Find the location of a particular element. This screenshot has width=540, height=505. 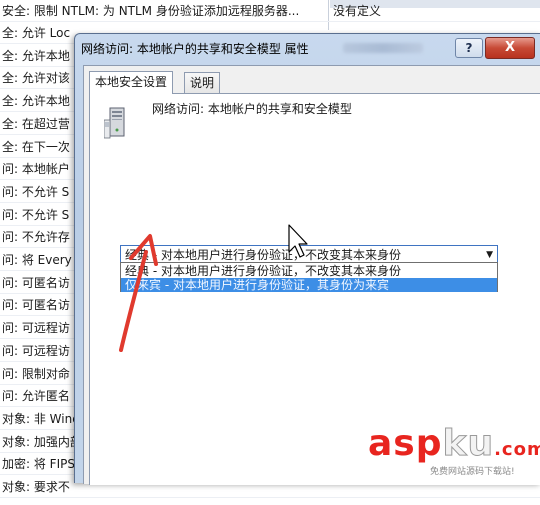

option-guest-only: 仅来宾 - 对本地用户进行身份验证，其身份为来宾 is located at coordinates (309, 285).